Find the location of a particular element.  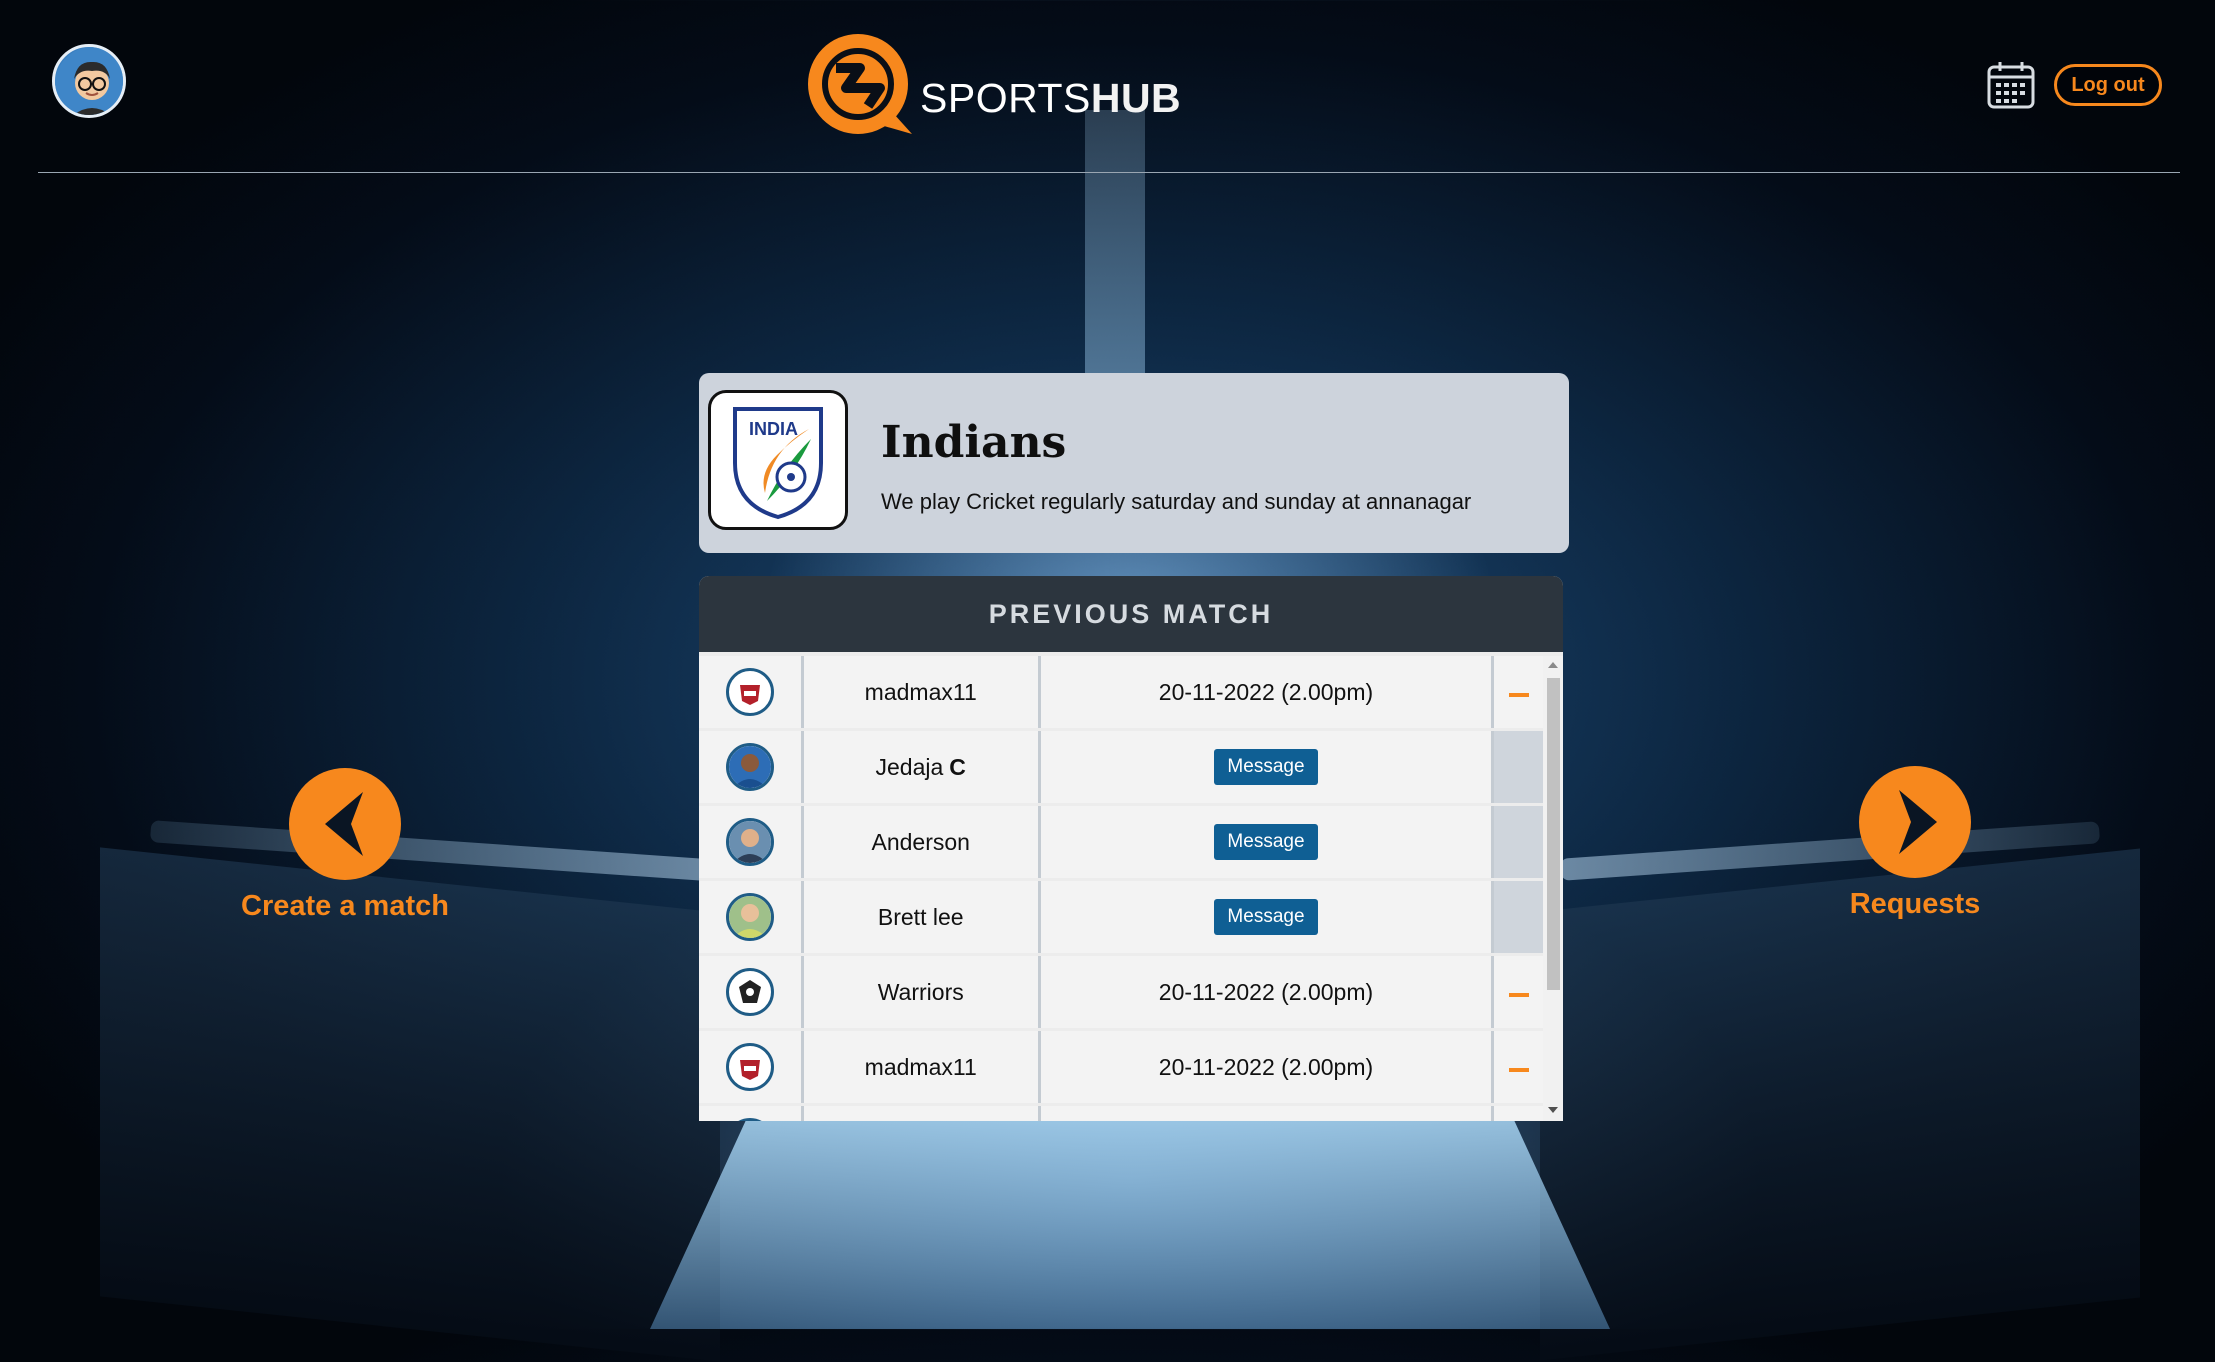

brand-hub: HUB is located at coordinates (1136, 98).